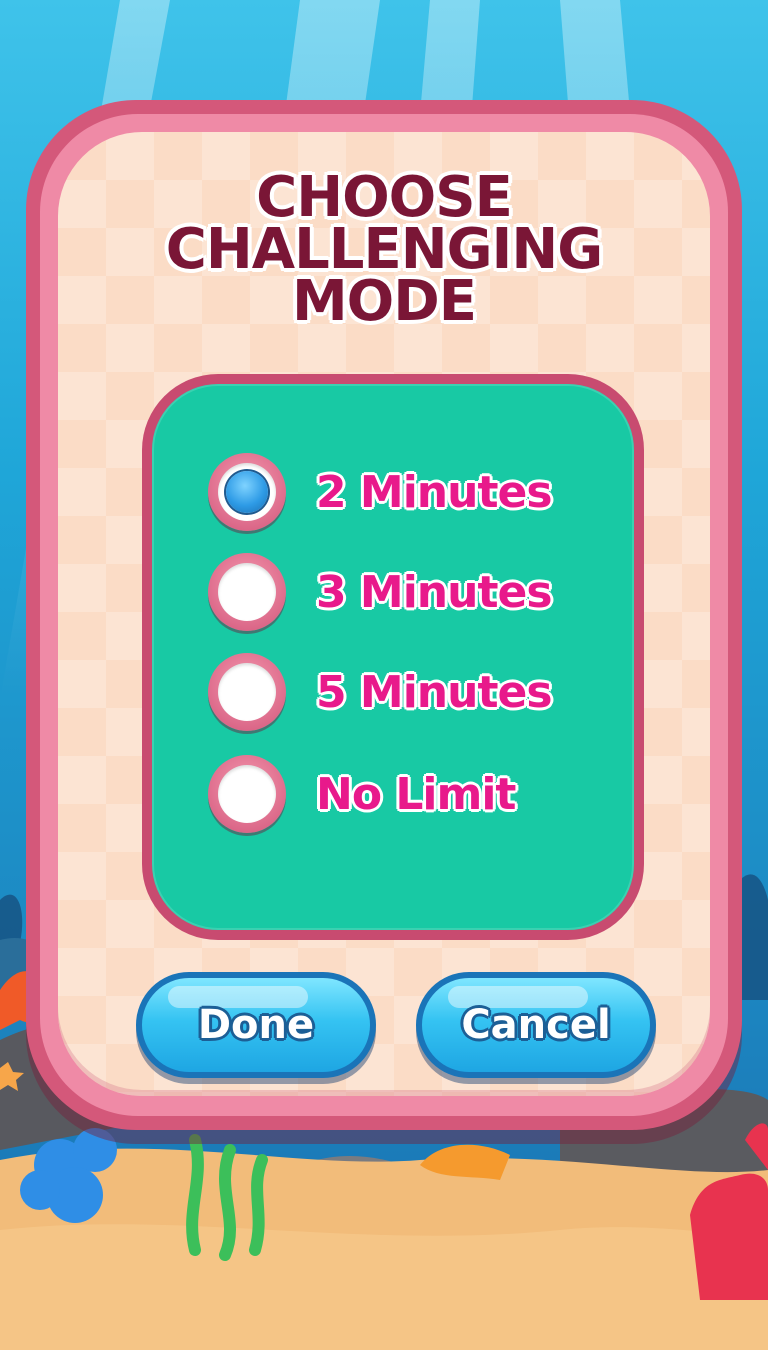  Describe the element at coordinates (384, 301) in the screenshot. I see `title-line-3: MODE` at that location.